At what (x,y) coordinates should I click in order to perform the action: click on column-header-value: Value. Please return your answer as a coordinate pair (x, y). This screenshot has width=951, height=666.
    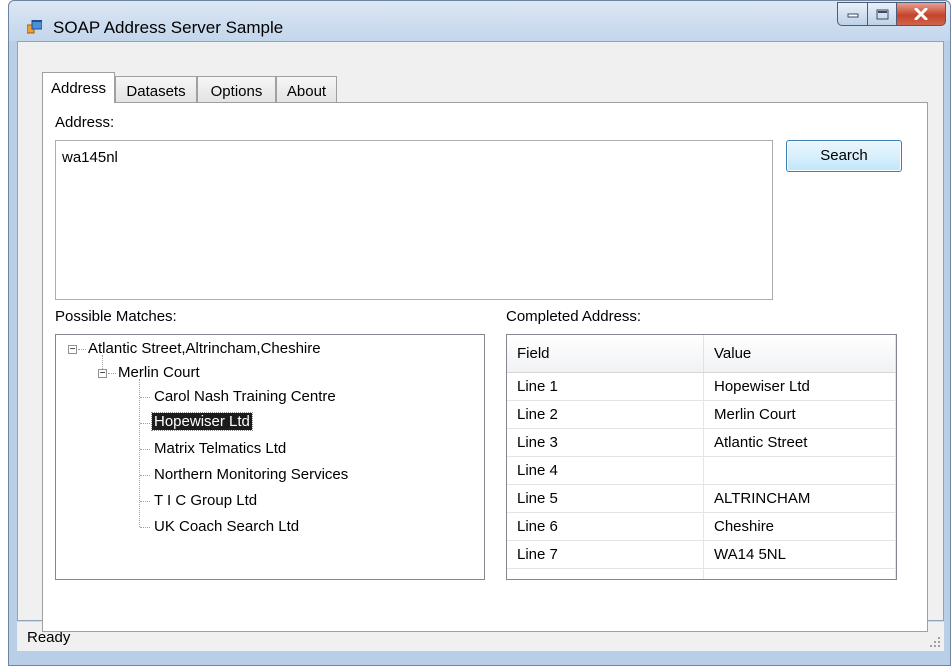
    Looking at the image, I should click on (799, 354).